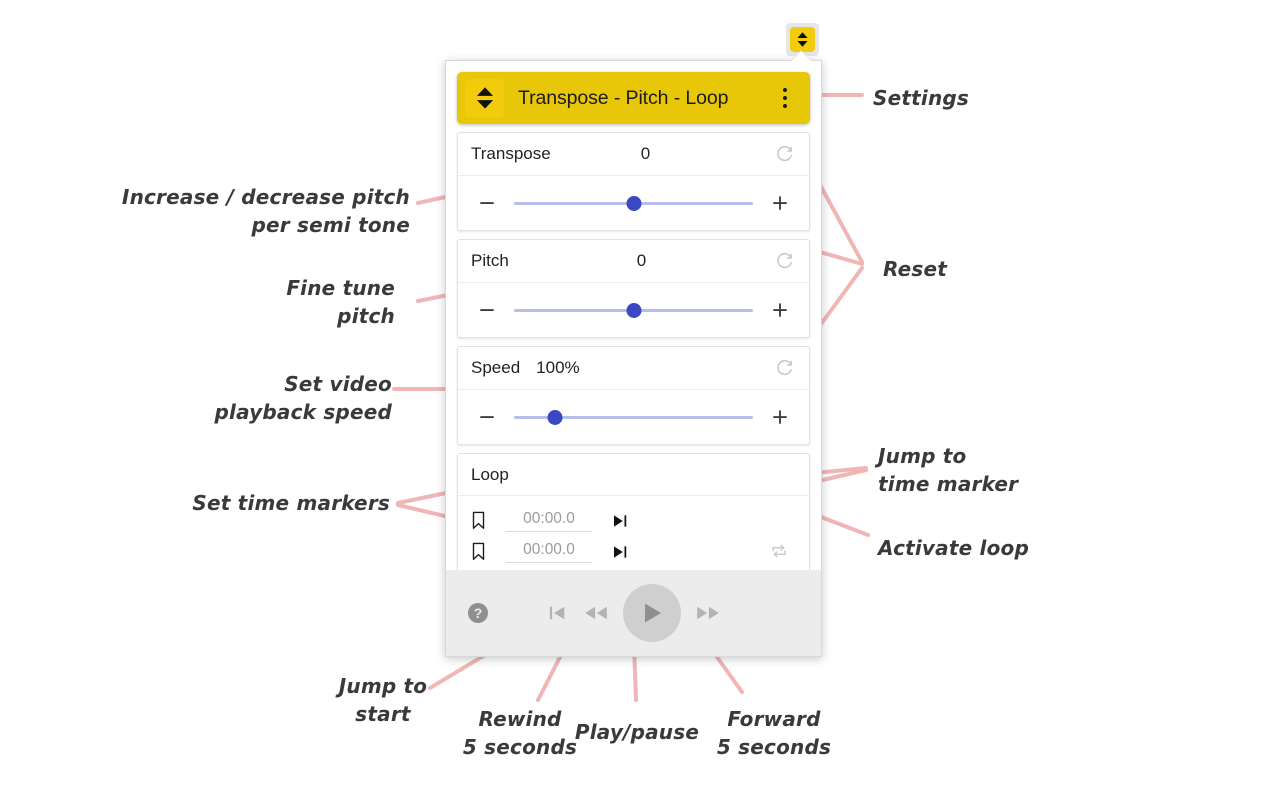 This screenshot has width=1280, height=800. Describe the element at coordinates (801, 56) in the screenshot. I see `popup-pointer-tip` at that location.